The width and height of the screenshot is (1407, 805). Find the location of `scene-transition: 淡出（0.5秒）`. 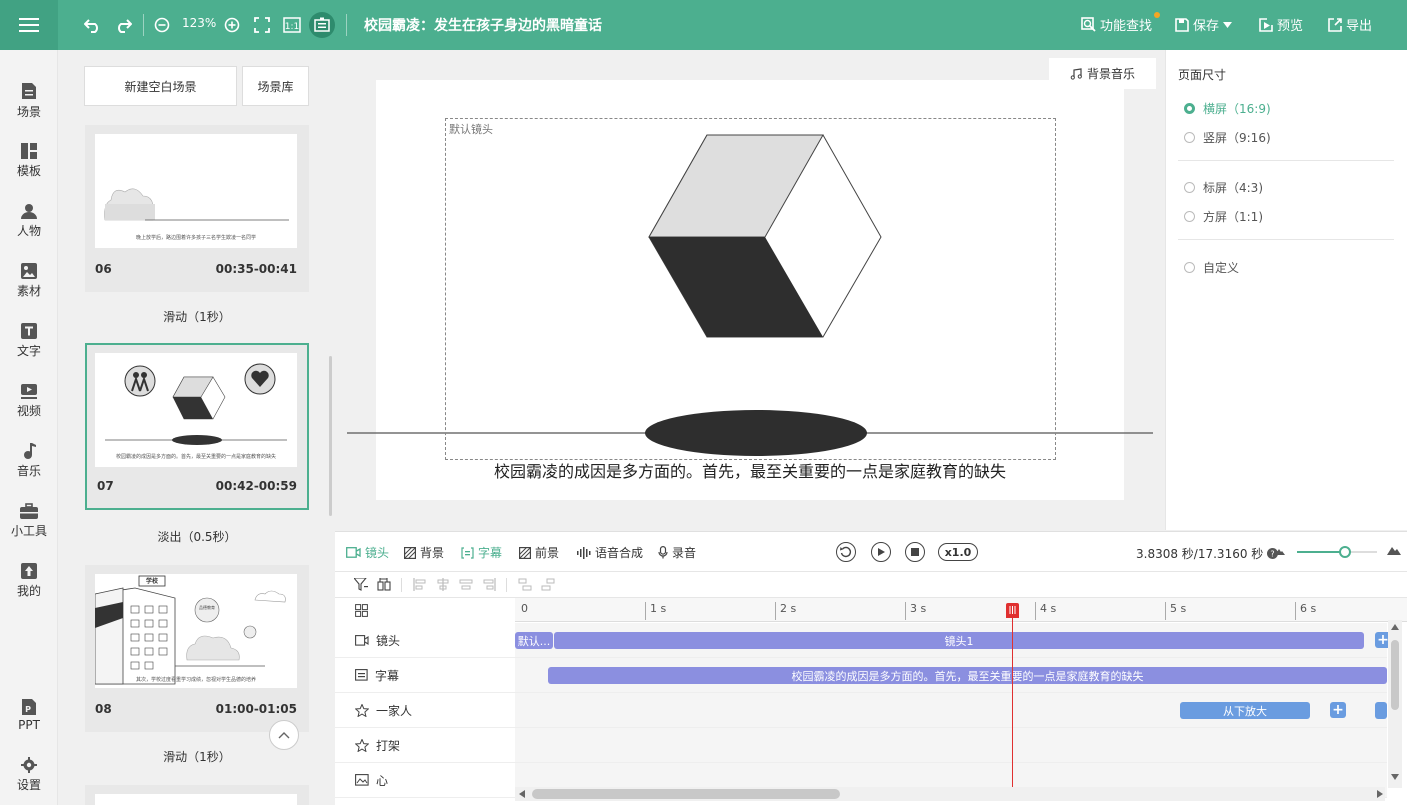

scene-transition: 淡出（0.5秒） is located at coordinates (197, 536).